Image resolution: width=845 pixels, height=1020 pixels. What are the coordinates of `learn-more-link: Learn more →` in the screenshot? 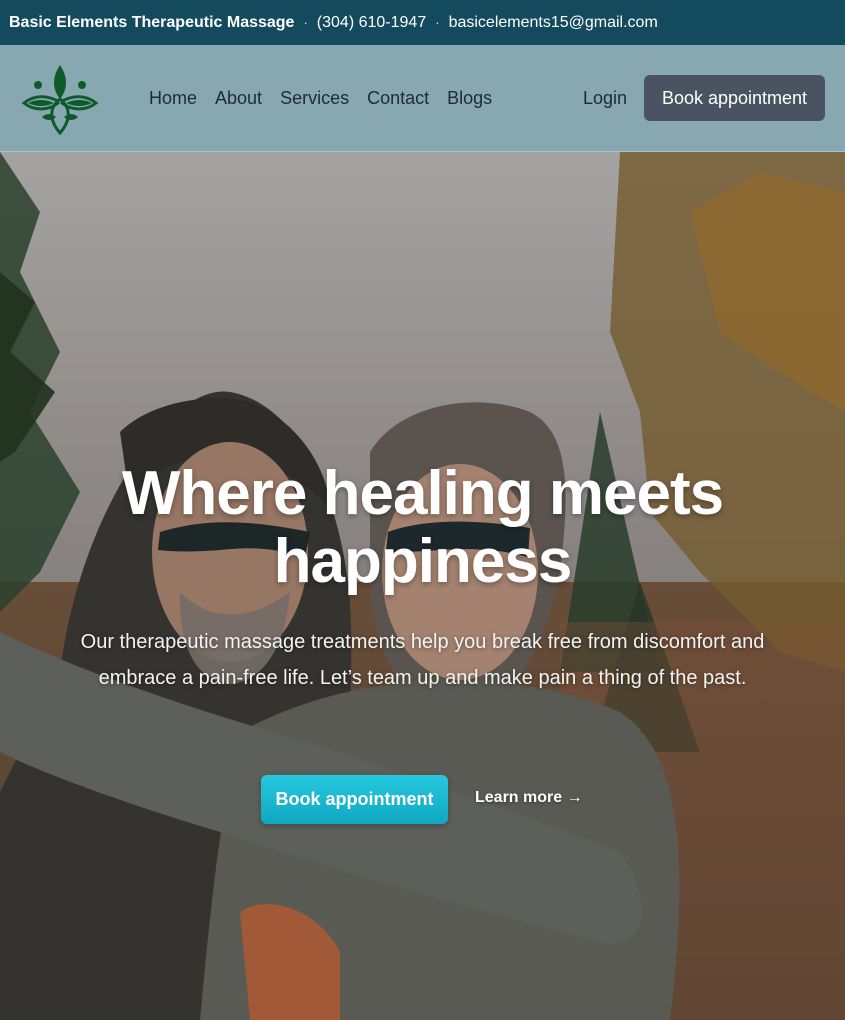 It's located at (529, 798).